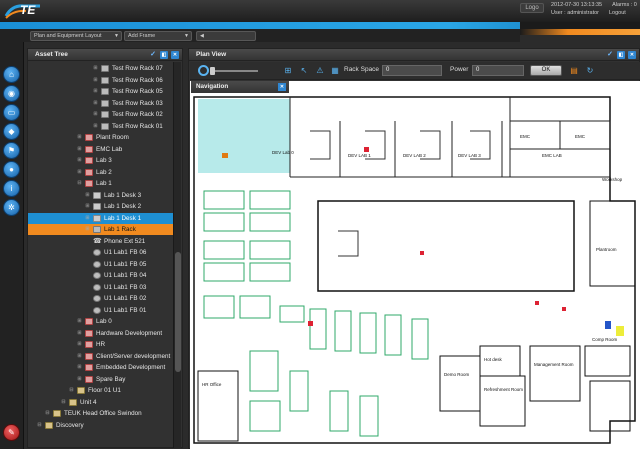 This screenshot has height=449, width=640. I want to click on alarm-count: Alarms : 0, so click(624, 5).